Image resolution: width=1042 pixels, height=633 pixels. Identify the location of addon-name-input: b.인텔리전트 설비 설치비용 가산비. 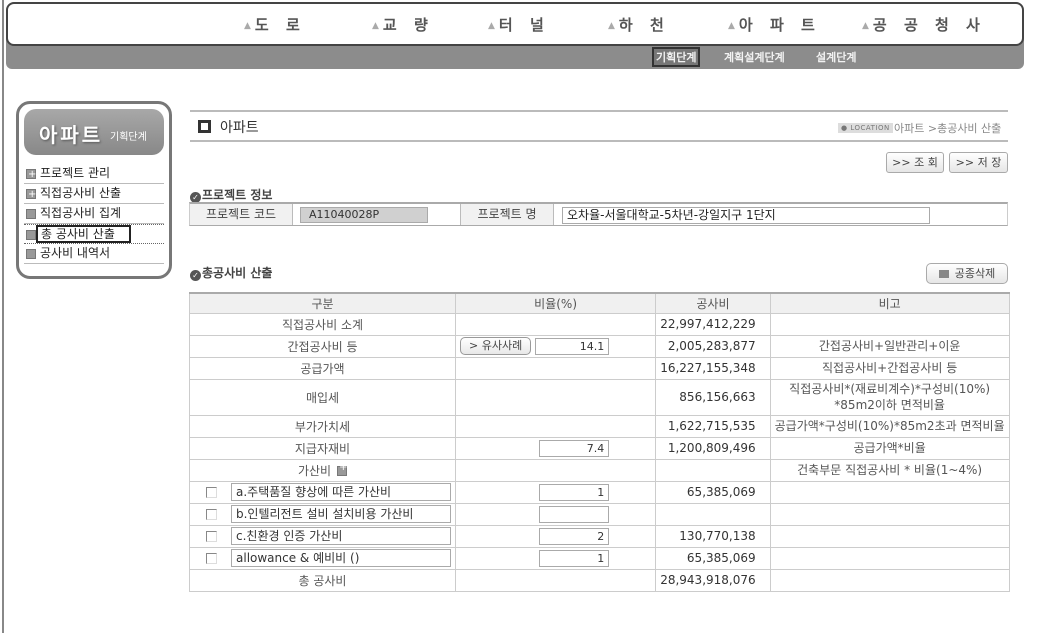
(341, 514).